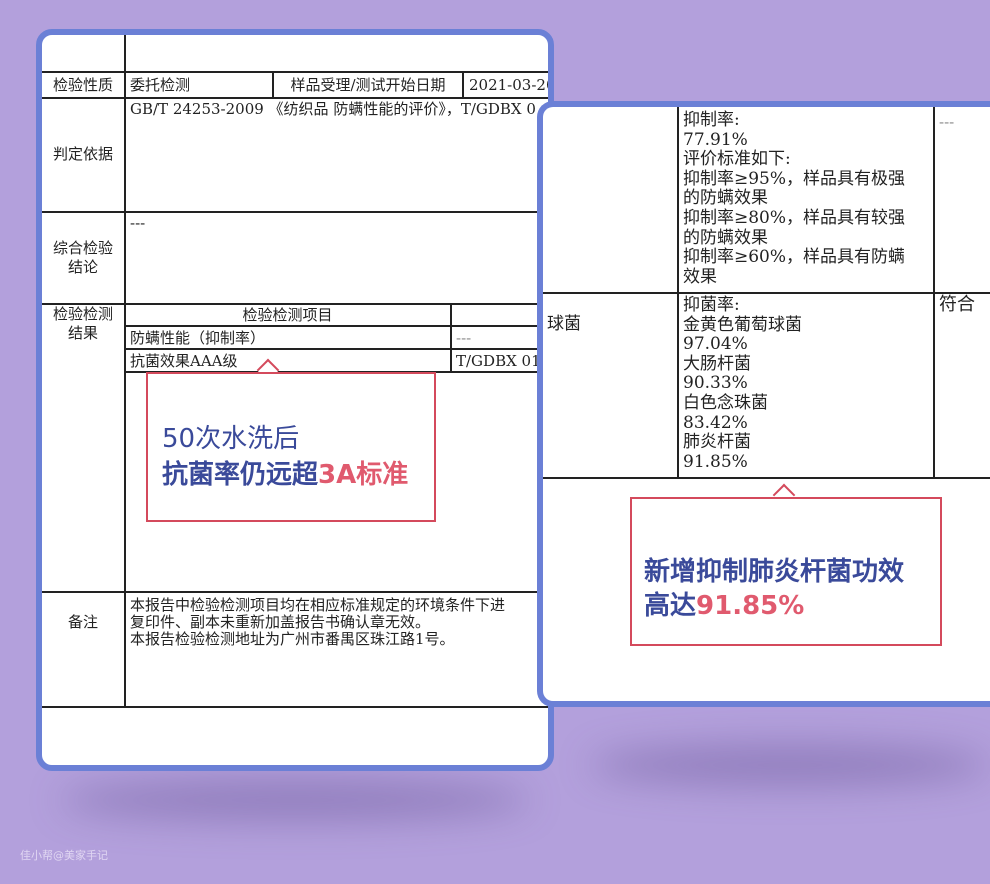  Describe the element at coordinates (790, 765) in the screenshot. I see `right-card-shadow` at that location.